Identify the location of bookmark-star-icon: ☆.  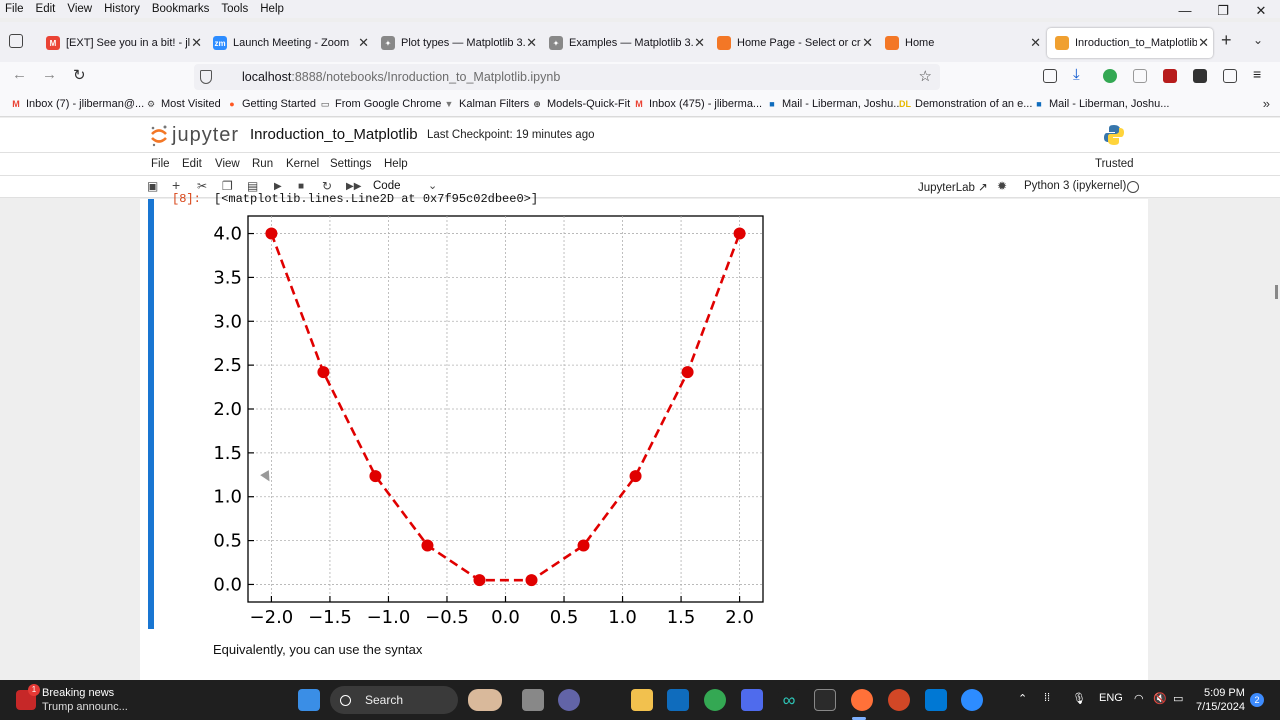
(925, 76).